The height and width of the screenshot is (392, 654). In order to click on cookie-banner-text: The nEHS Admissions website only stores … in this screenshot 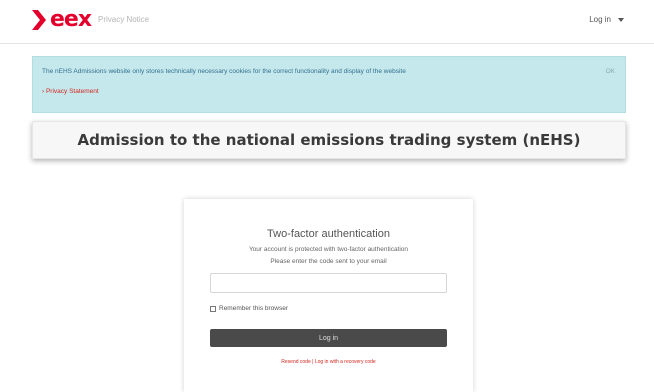, I will do `click(224, 71)`.